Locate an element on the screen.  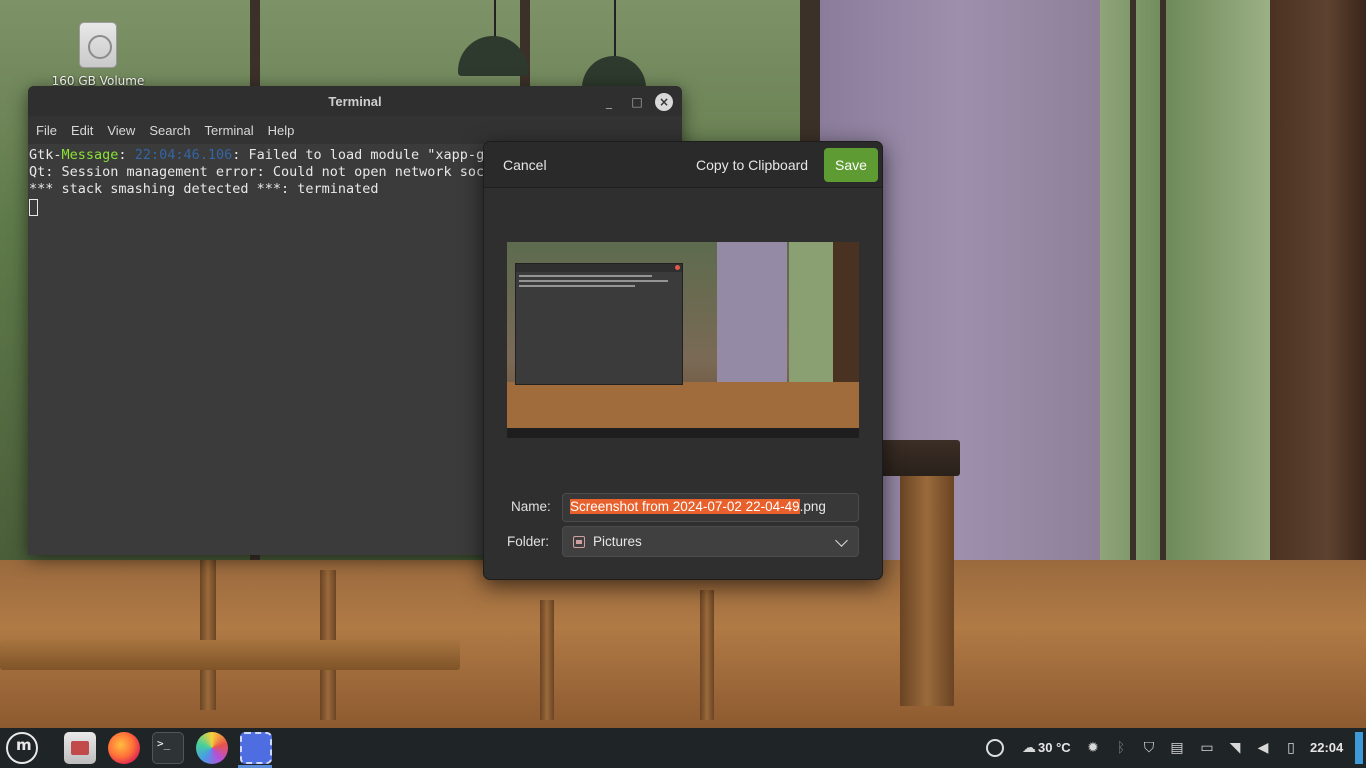
window-title: Terminal is located at coordinates (355, 101).